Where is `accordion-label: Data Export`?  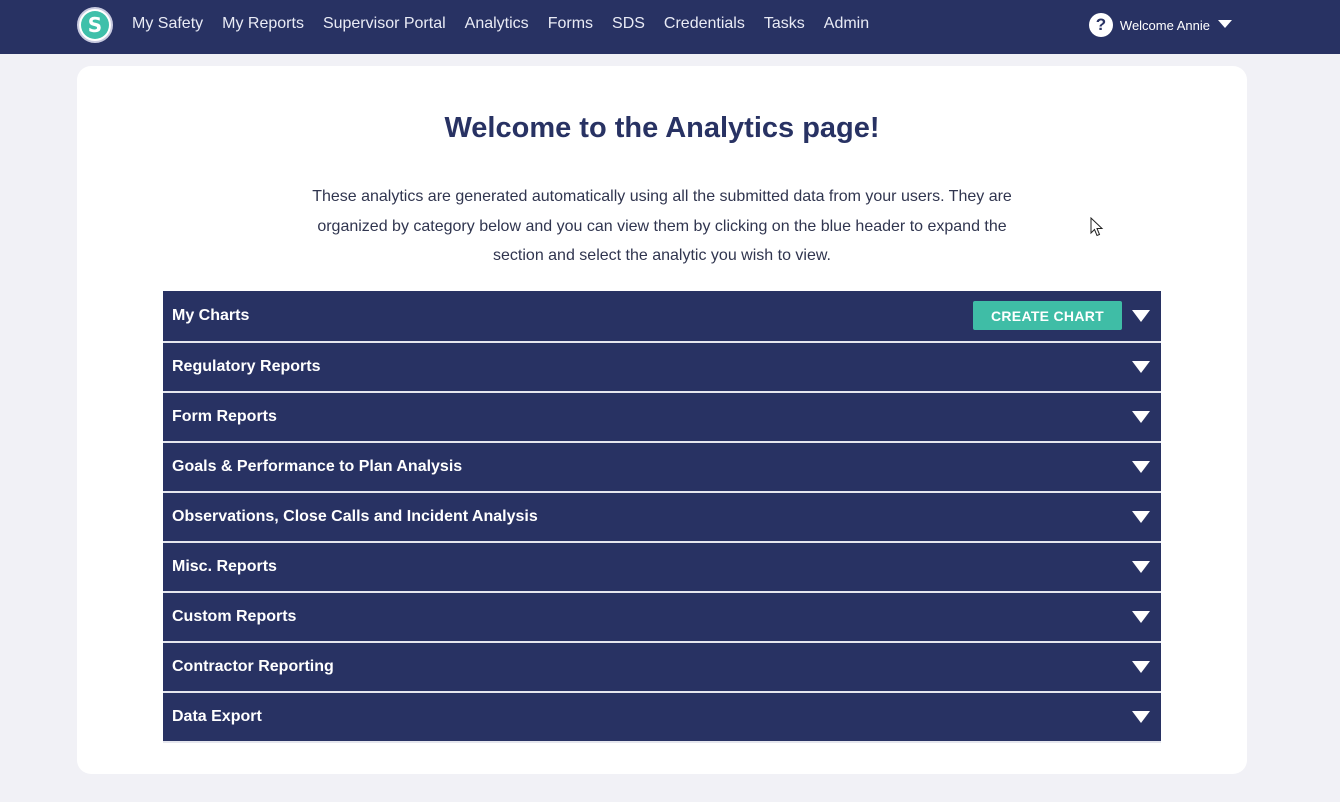 accordion-label: Data Export is located at coordinates (217, 716).